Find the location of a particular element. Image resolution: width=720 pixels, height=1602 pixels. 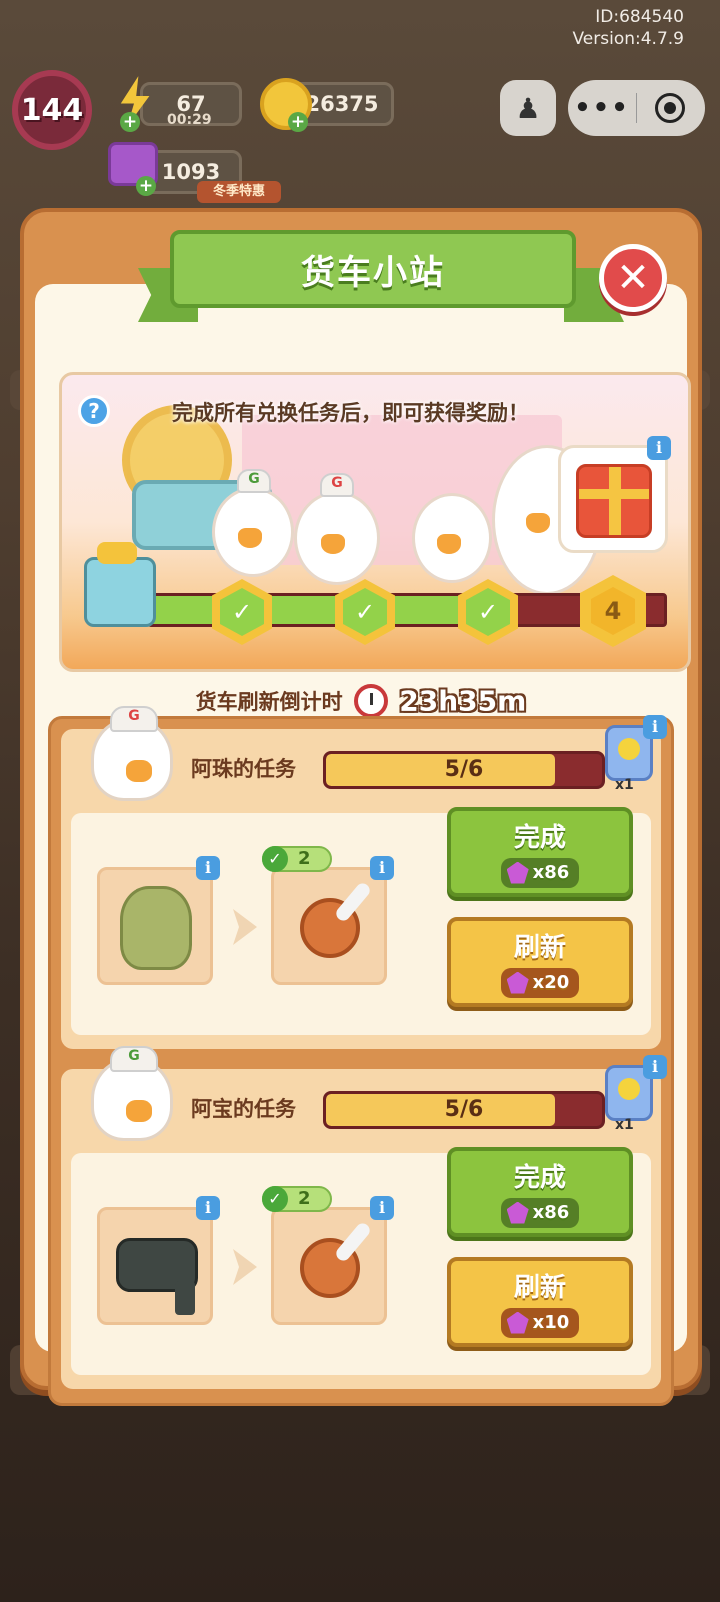

user-icon: ♟ is located at coordinates (528, 108).